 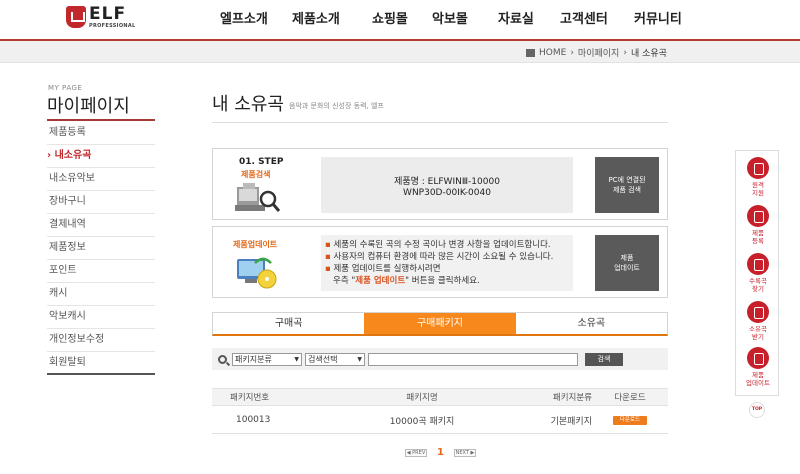 I want to click on next-page-button: NEXT ▶, so click(x=464, y=452).